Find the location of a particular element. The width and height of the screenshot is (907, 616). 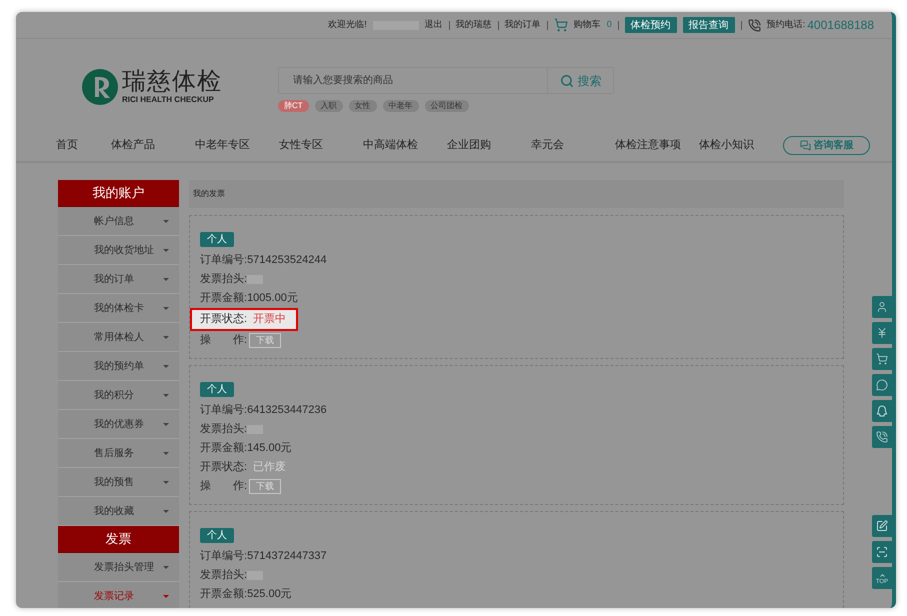

sidebar-item: 我的预约单 is located at coordinates (118, 366).